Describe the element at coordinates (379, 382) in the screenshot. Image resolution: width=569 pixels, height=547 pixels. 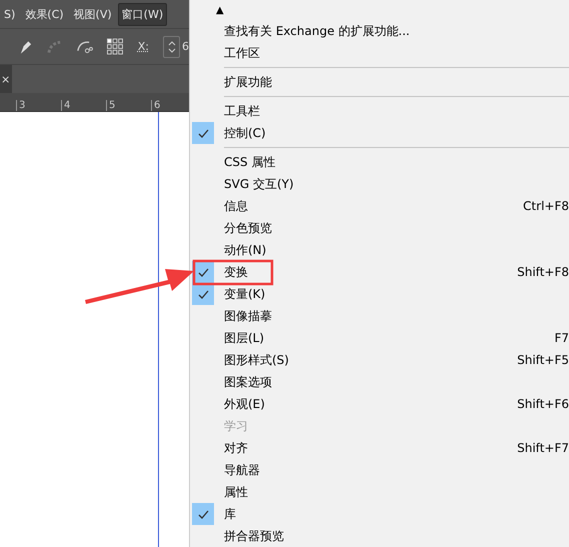
I see `menu-item: 图案选项` at that location.